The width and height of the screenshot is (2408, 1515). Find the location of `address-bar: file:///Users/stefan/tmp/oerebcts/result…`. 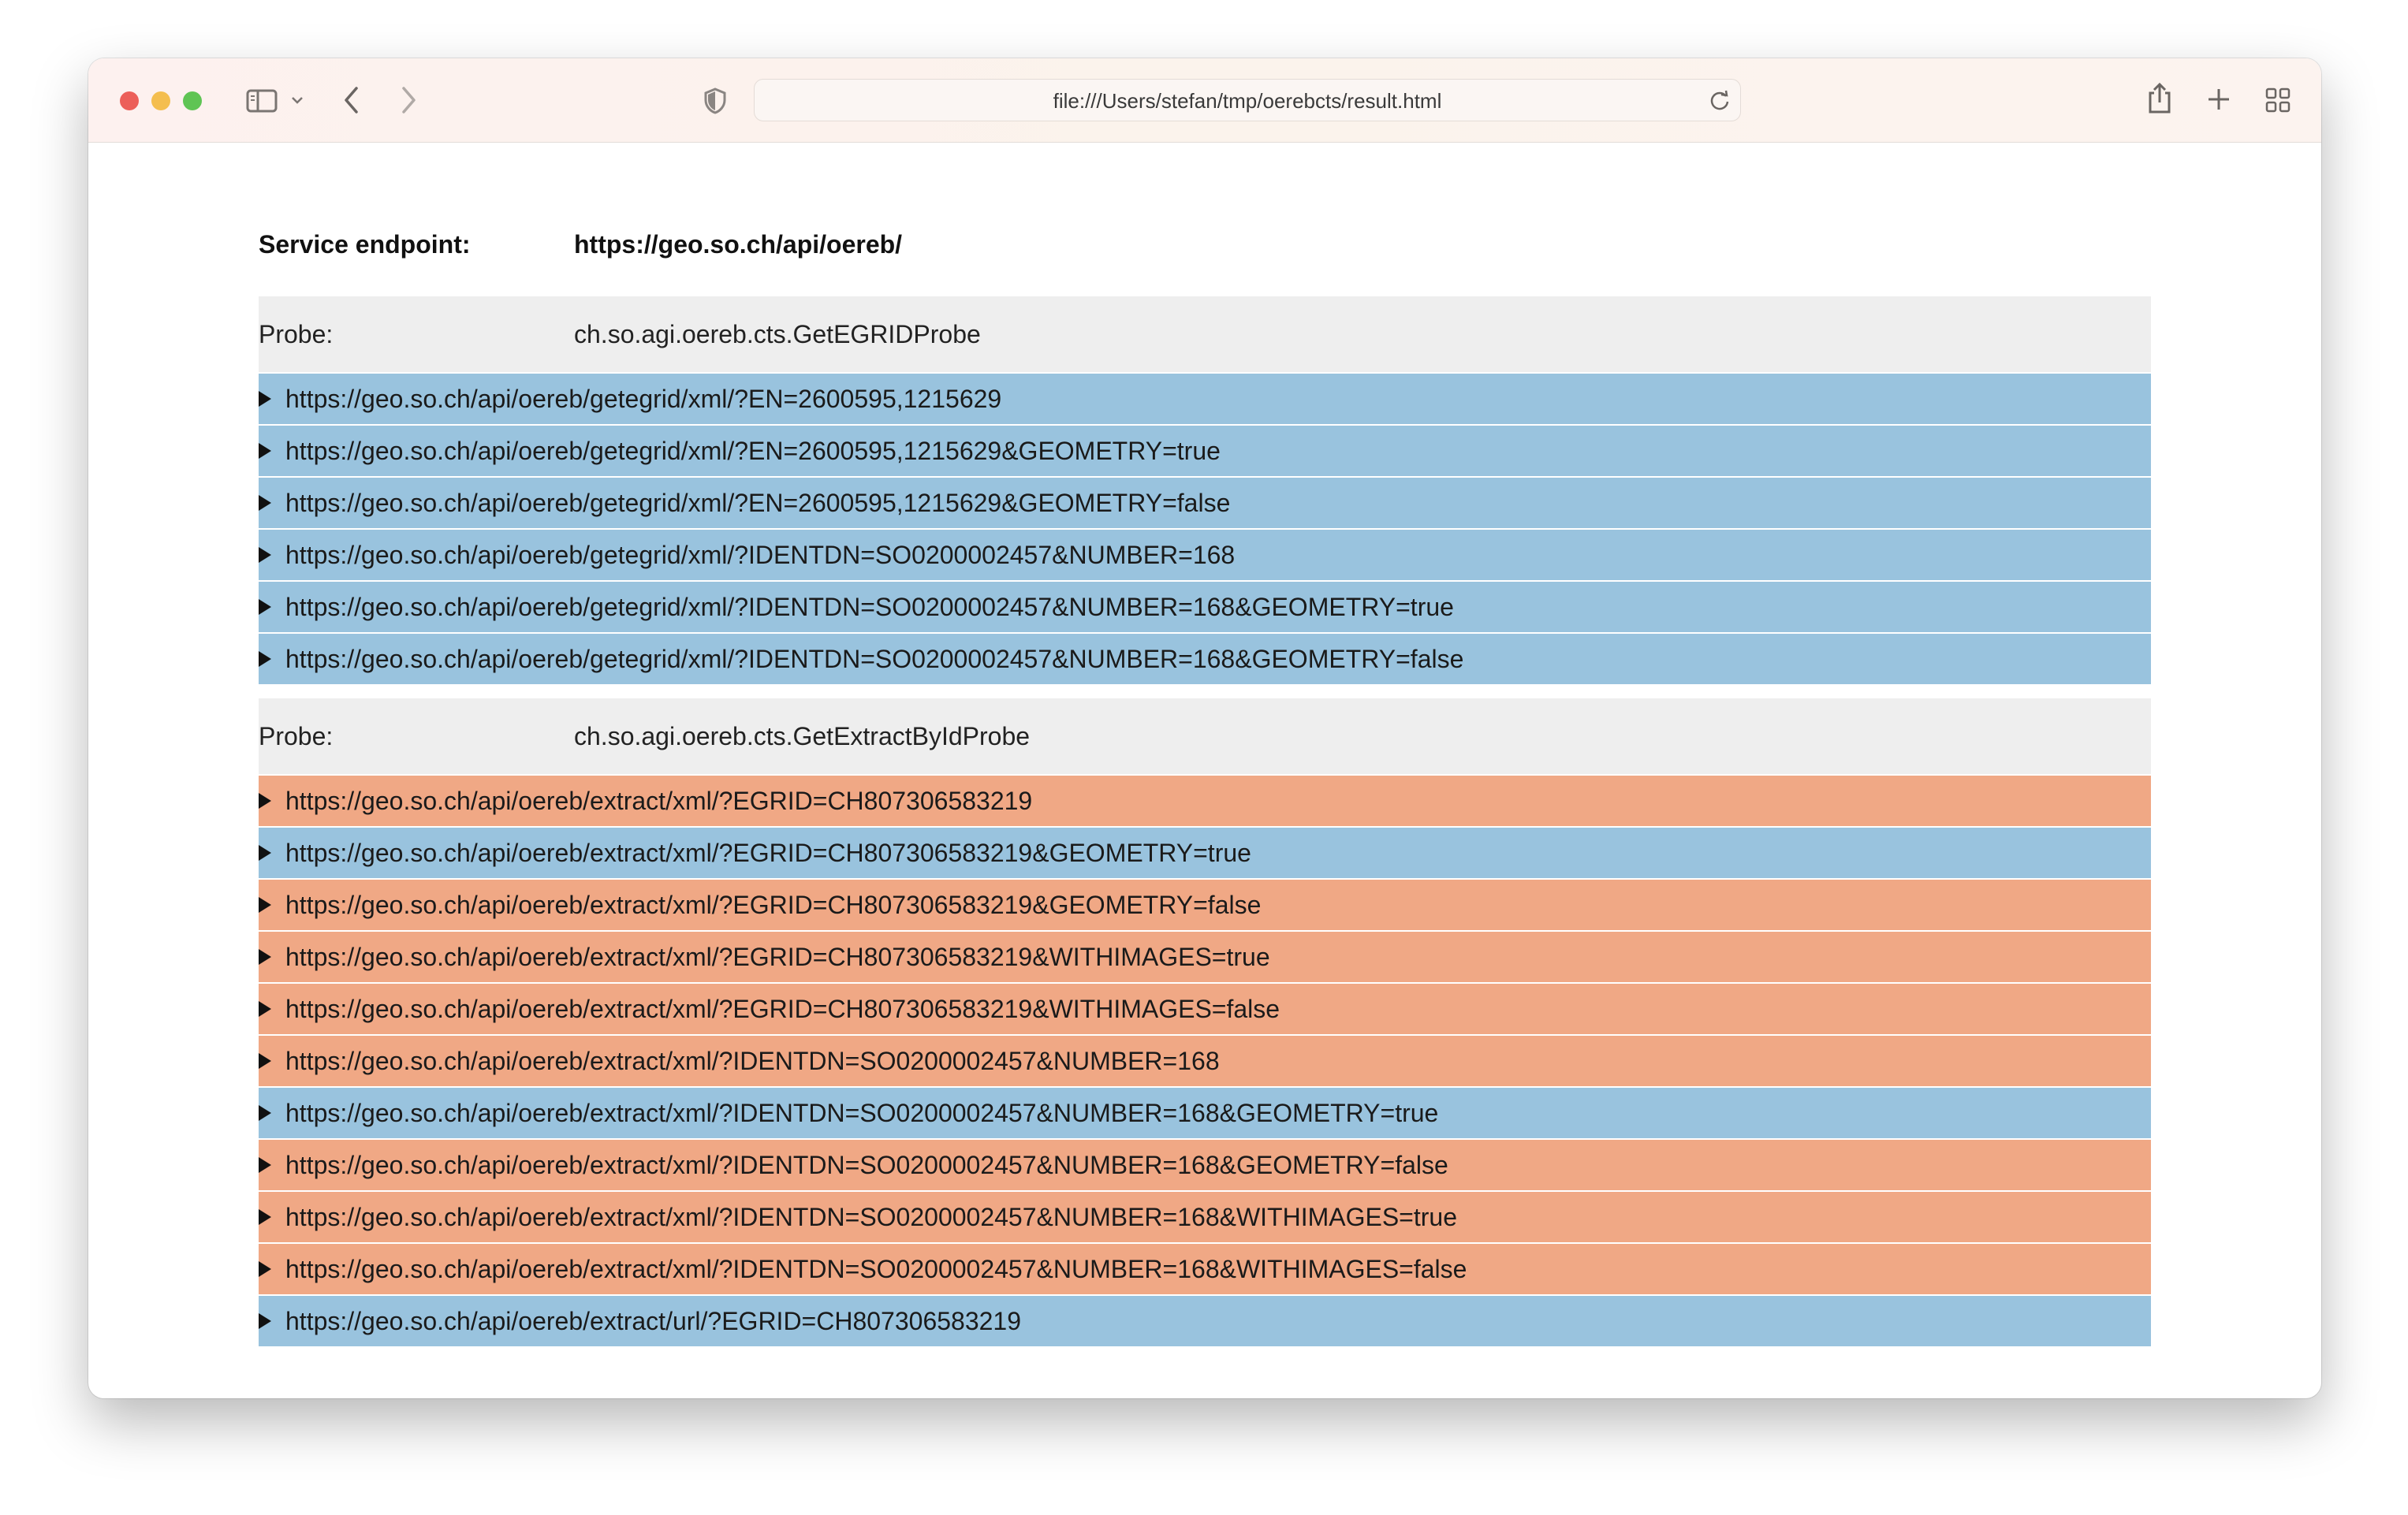

address-bar: file:///Users/stefan/tmp/oerebcts/result… is located at coordinates (1248, 100).